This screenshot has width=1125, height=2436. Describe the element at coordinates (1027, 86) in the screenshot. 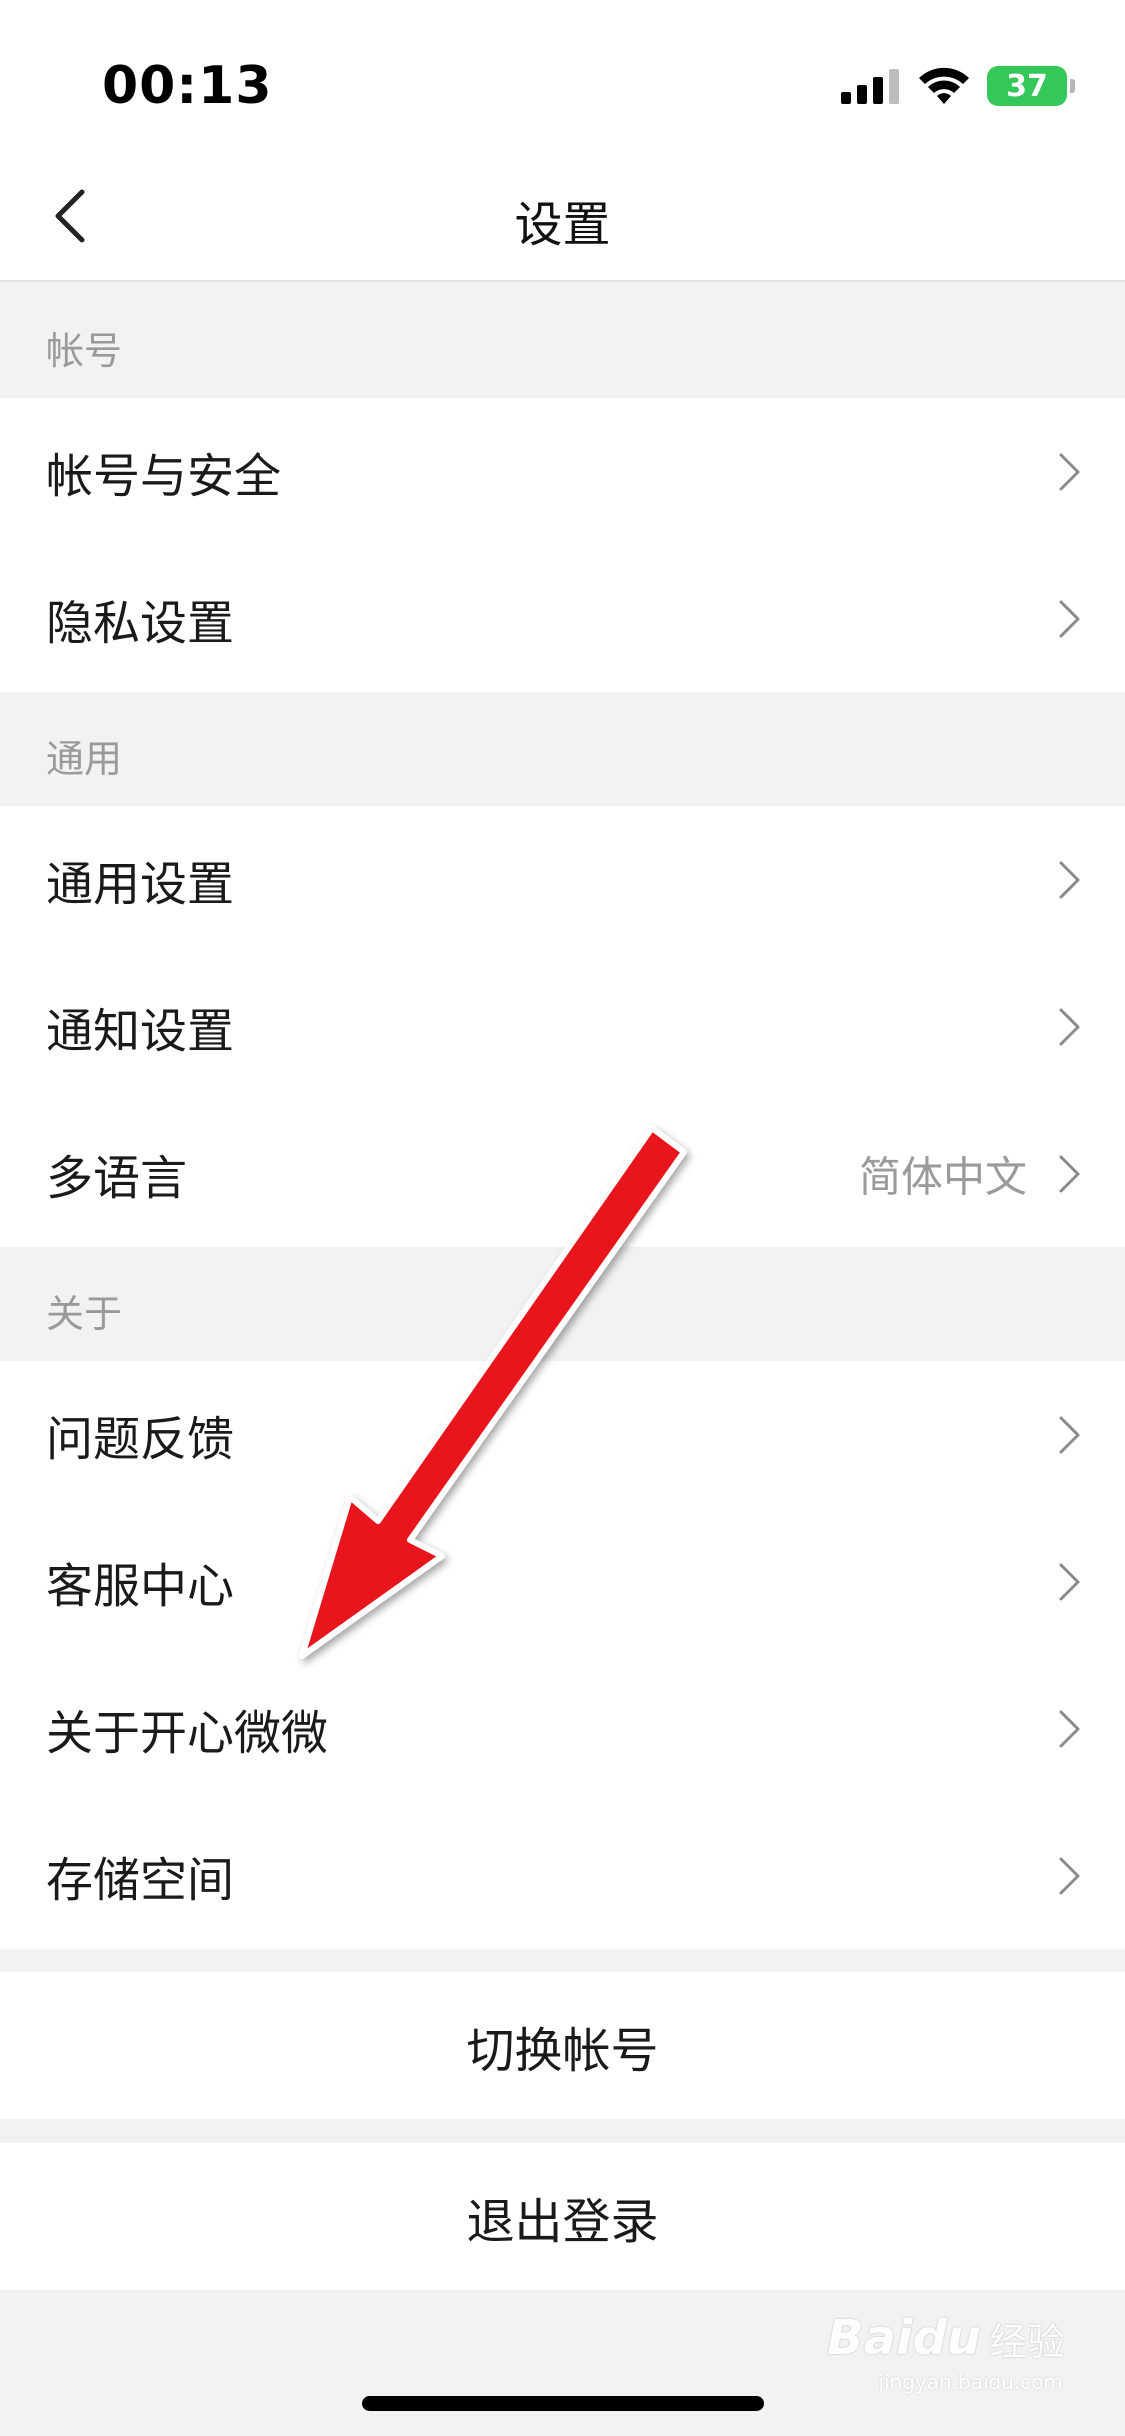

I see `battery-level: 37` at that location.